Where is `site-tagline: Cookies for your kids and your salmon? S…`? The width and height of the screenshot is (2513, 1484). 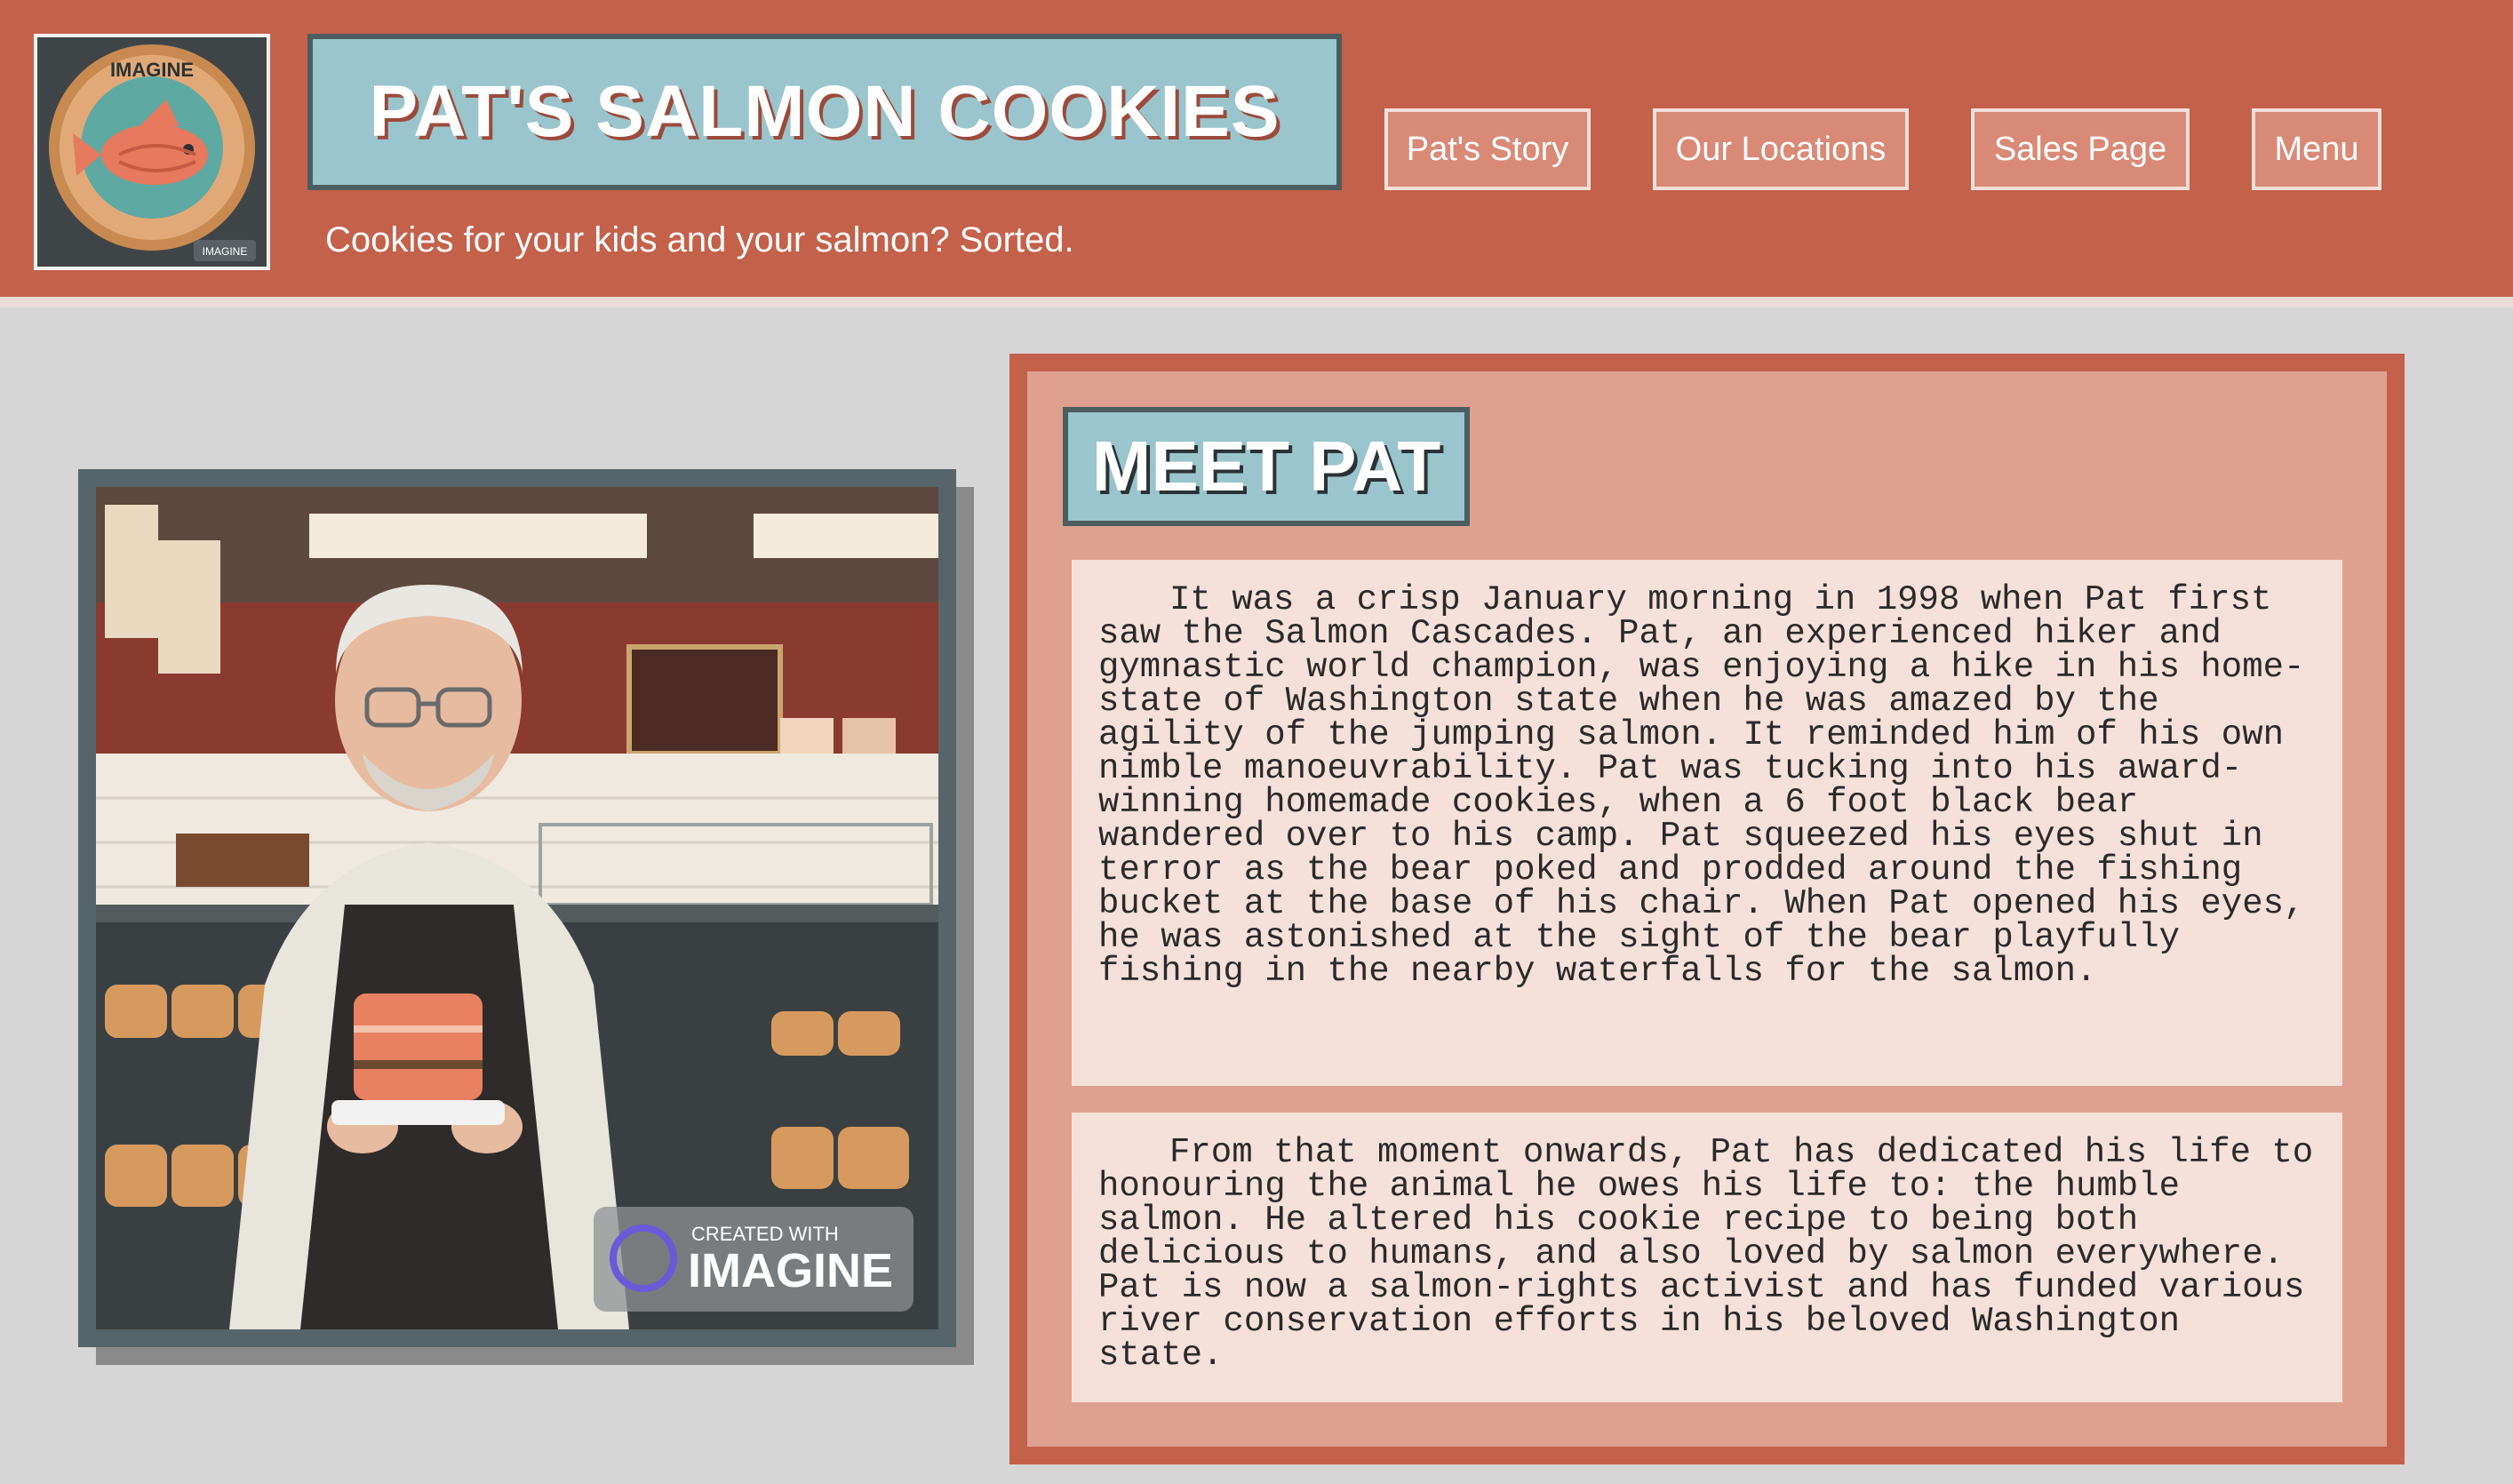 site-tagline: Cookies for your kids and your salmon? S… is located at coordinates (700, 240).